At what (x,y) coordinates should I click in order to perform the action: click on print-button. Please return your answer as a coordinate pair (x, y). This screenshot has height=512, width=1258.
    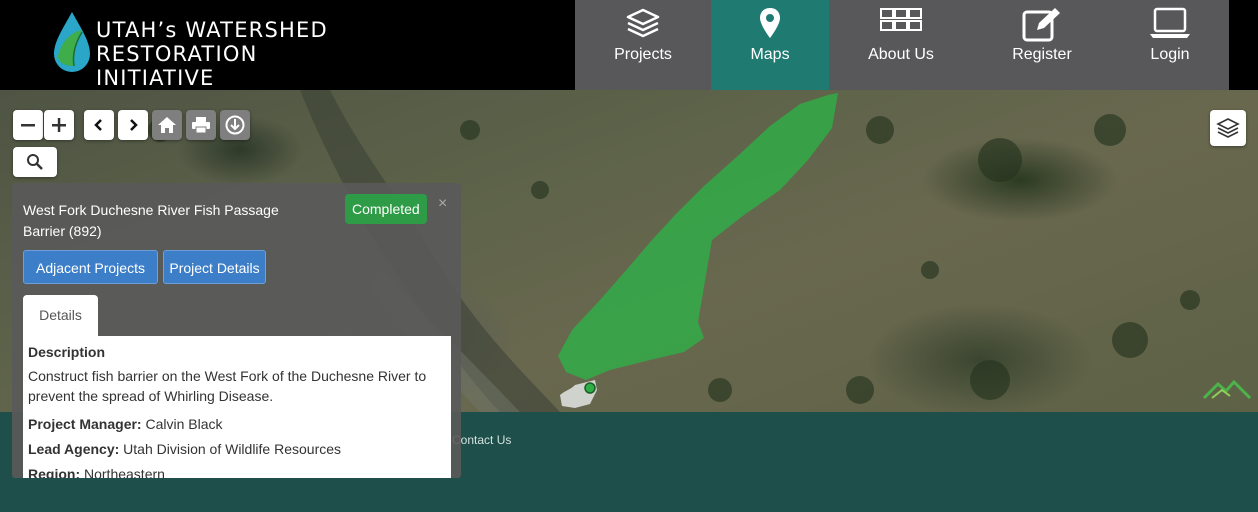
    Looking at the image, I should click on (201, 125).